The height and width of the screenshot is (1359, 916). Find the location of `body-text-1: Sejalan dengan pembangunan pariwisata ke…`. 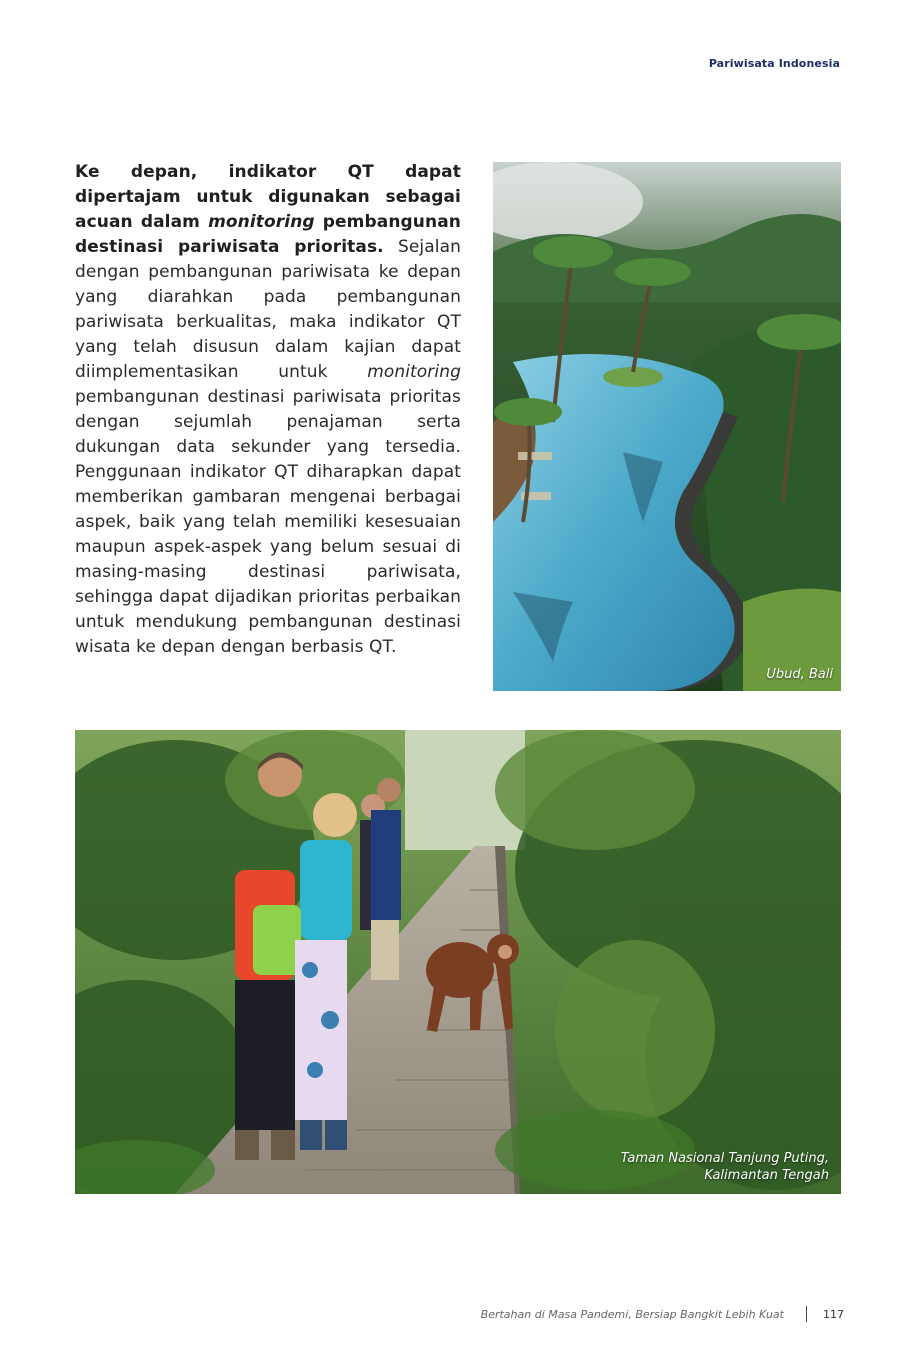

body-text-1: Sejalan dengan pembangunan pariwisata ke… is located at coordinates (268, 309).